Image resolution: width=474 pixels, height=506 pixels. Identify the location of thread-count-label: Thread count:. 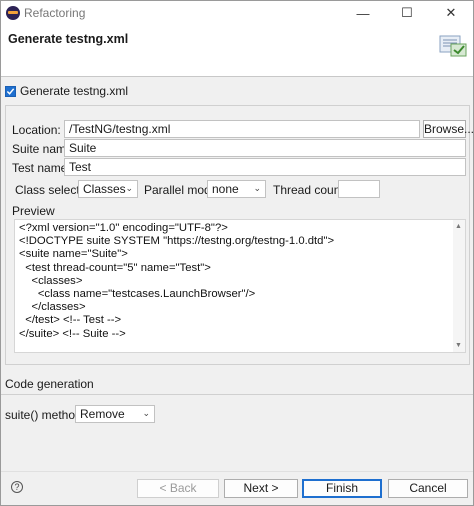
(310, 190).